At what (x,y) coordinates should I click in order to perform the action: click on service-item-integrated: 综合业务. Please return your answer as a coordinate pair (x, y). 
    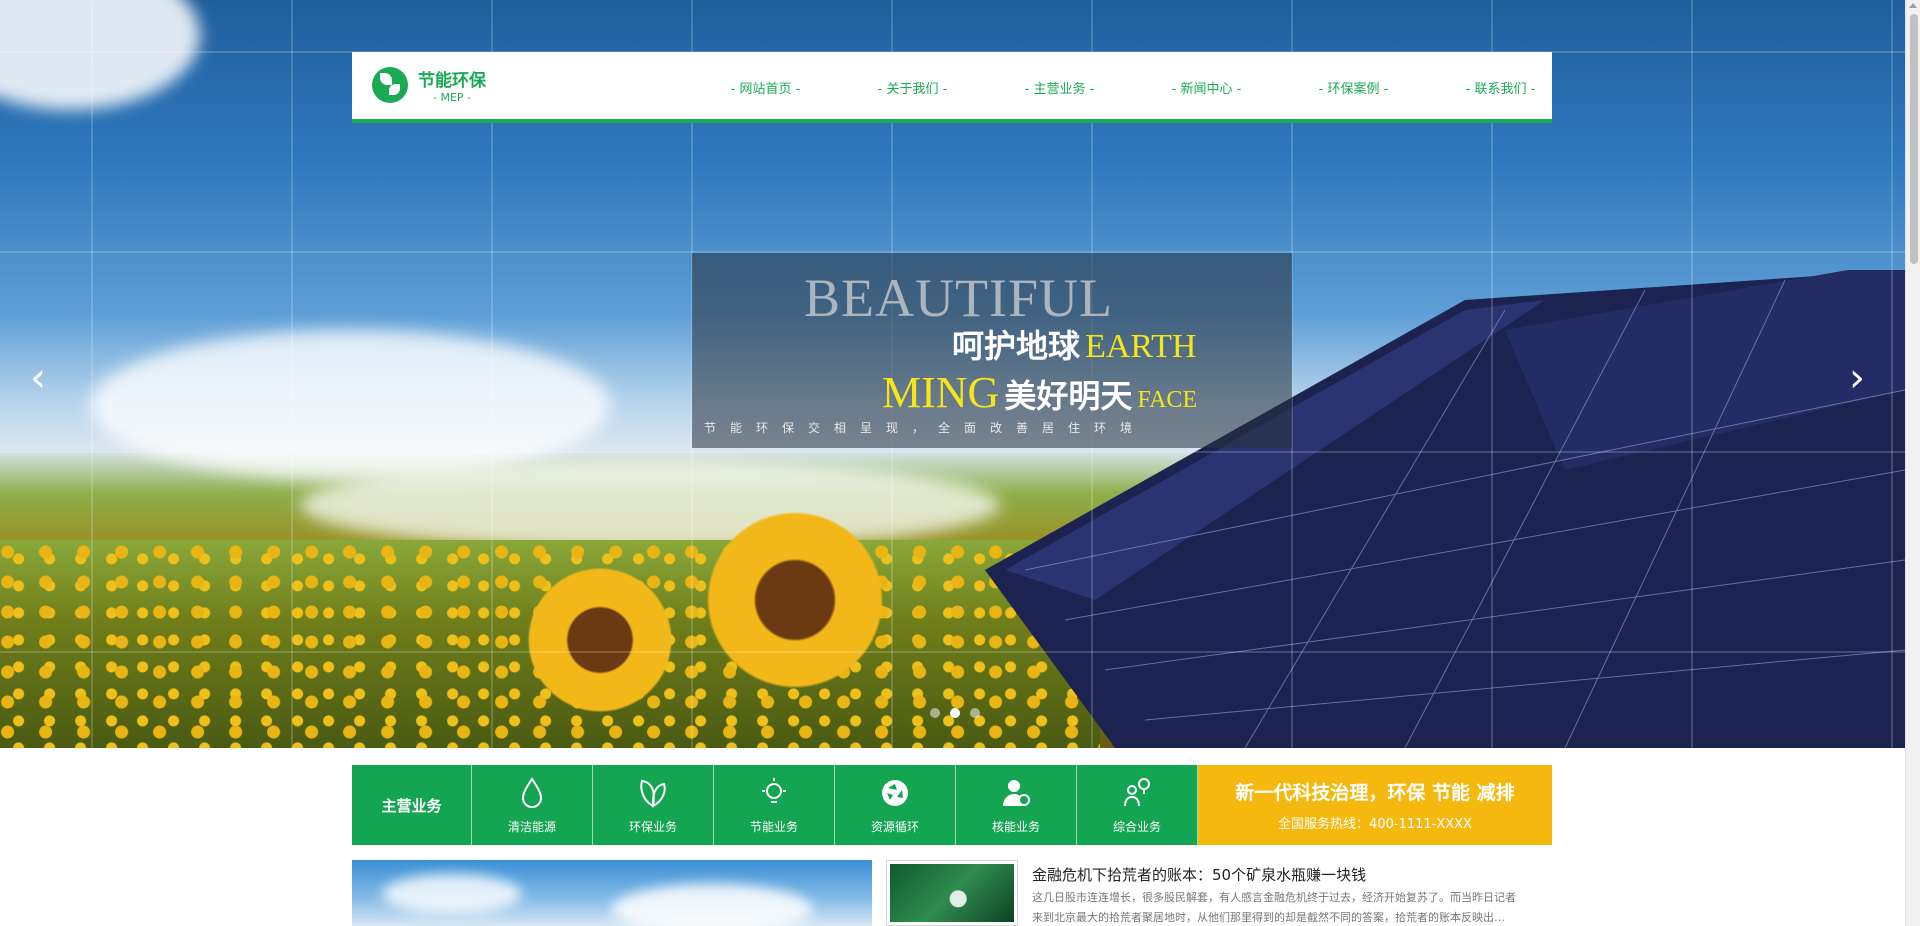
    Looking at the image, I should click on (1137, 805).